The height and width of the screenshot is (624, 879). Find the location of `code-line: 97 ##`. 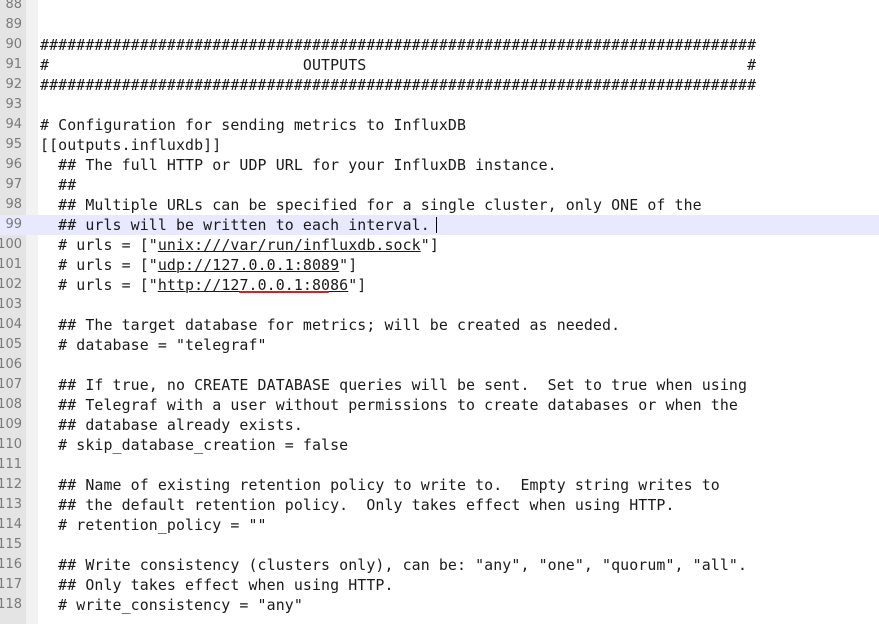

code-line: 97 ## is located at coordinates (439, 185).